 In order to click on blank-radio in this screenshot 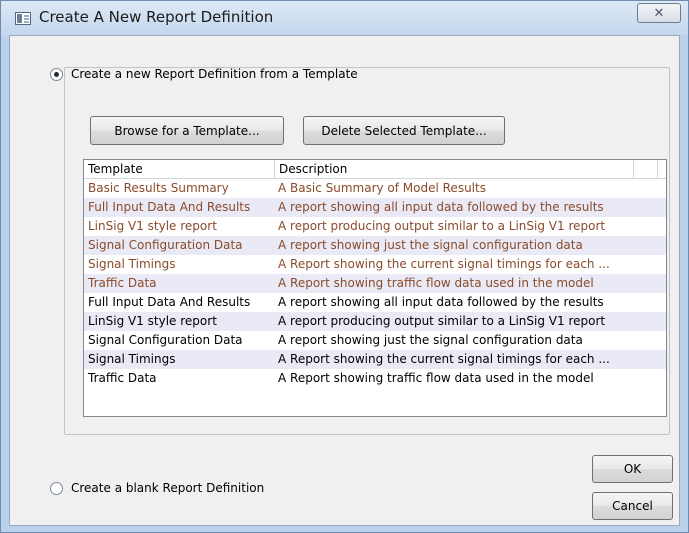, I will do `click(56, 488)`.